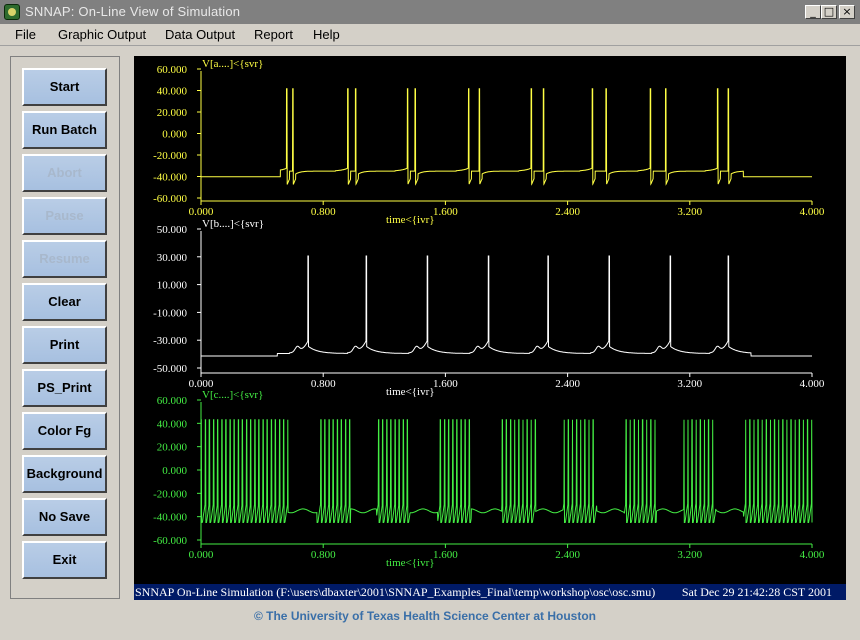 The image size is (860, 640). I want to click on y-tick-label: -10.000, so click(170, 313).